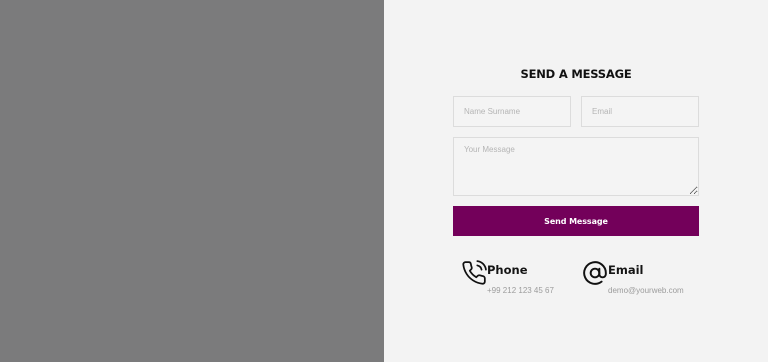 The image size is (768, 362). What do you see at coordinates (640, 111) in the screenshot?
I see `email-input` at bounding box center [640, 111].